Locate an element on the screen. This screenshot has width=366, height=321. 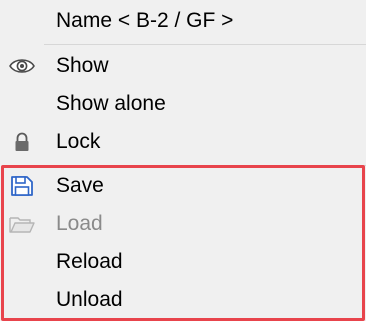
menu-item-label: Save is located at coordinates (80, 185).